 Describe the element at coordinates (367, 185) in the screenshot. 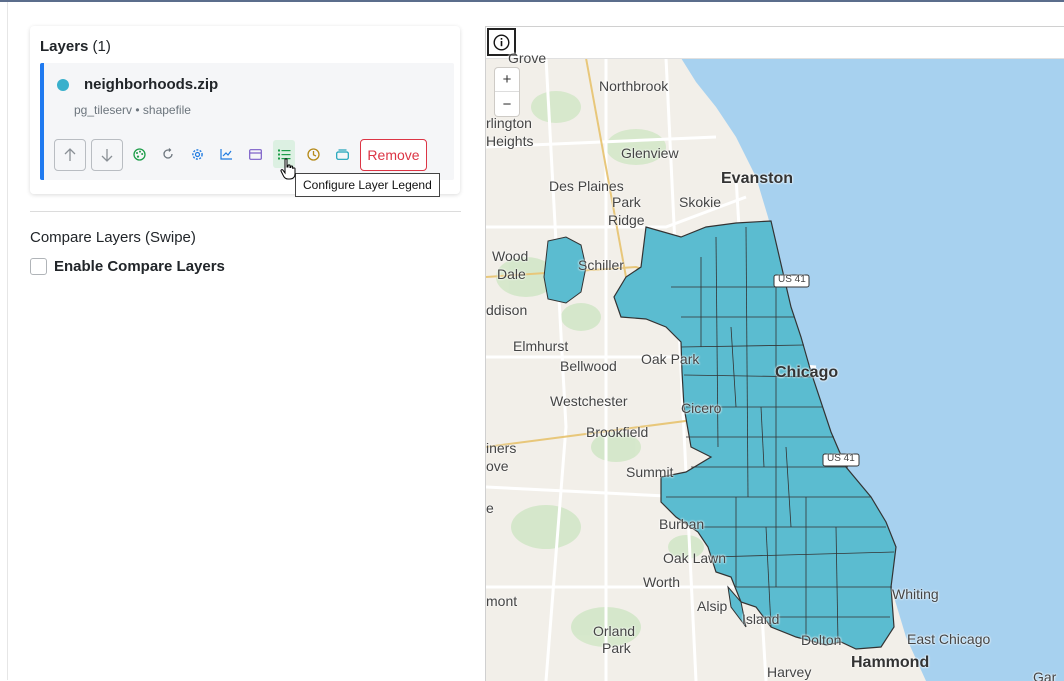

I see `legend-tooltip: Configure Layer Legend` at that location.